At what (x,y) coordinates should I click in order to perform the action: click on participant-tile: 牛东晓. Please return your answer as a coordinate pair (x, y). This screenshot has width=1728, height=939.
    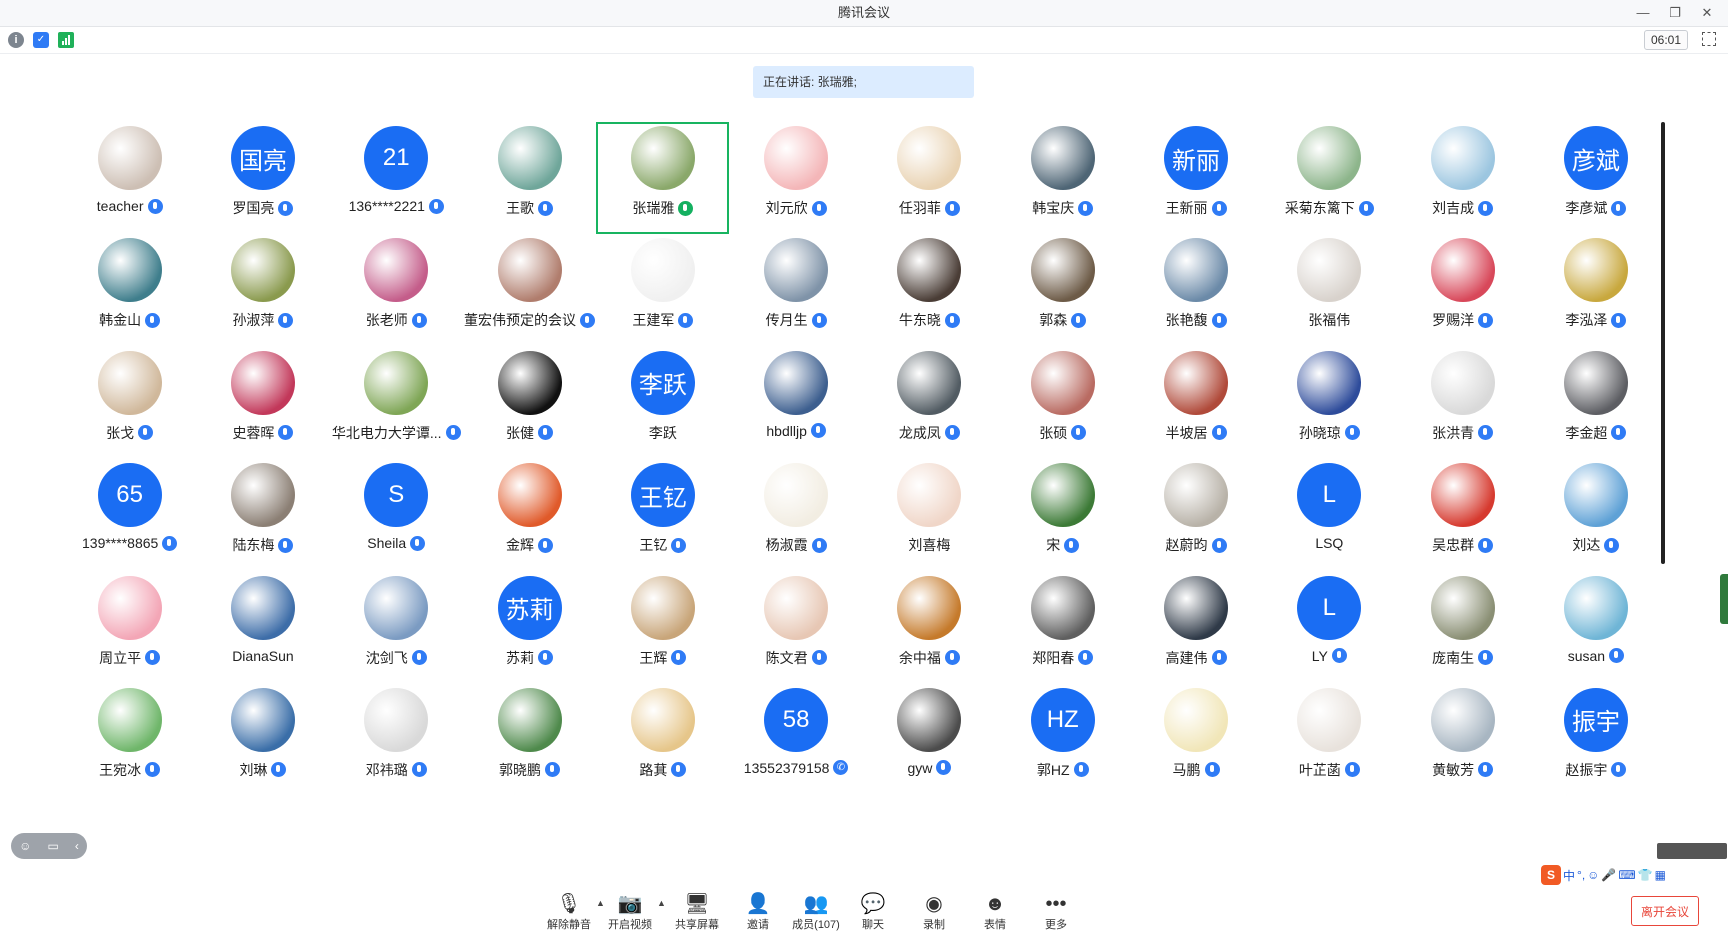
    Looking at the image, I should click on (929, 290).